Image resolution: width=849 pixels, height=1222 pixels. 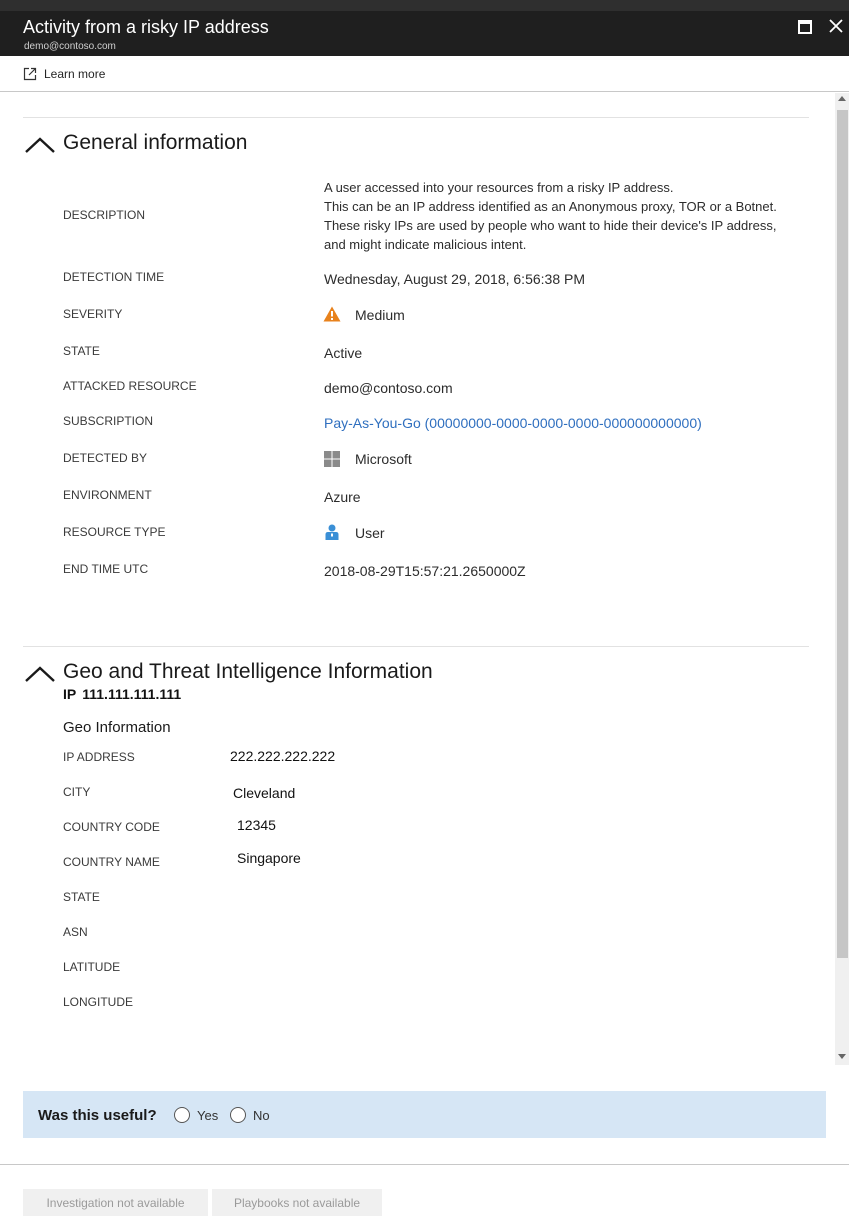 I want to click on country-code-value: 12345, so click(x=256, y=825).